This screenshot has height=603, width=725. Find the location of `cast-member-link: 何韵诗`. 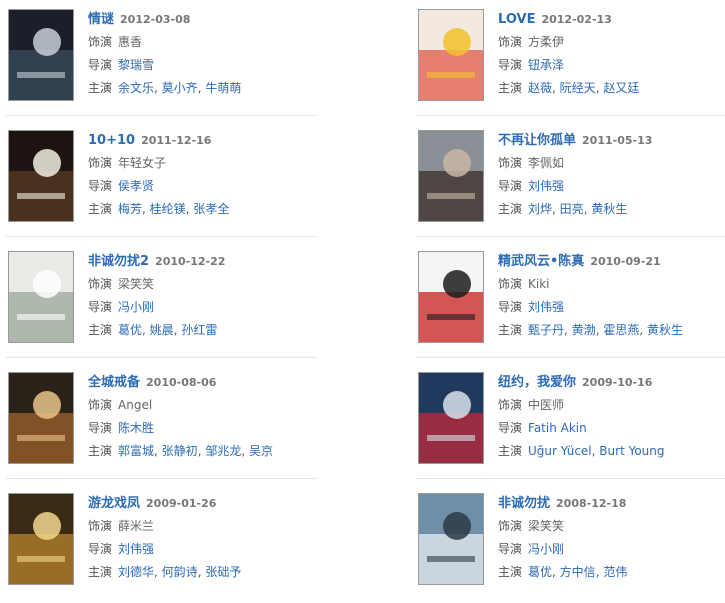

cast-member-link: 何韵诗 is located at coordinates (180, 572).